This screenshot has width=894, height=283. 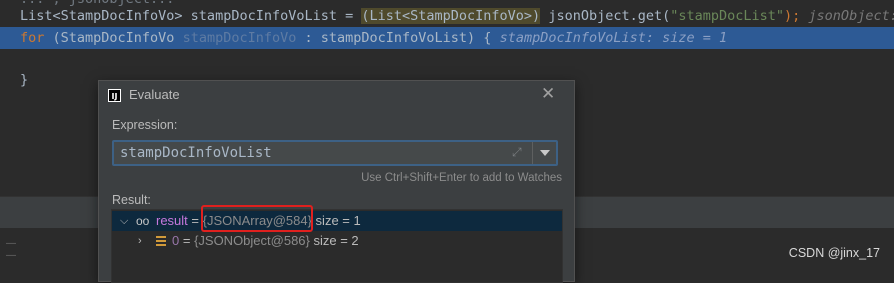 I want to click on code-call: jsonObject.get(, so click(x=605, y=16).